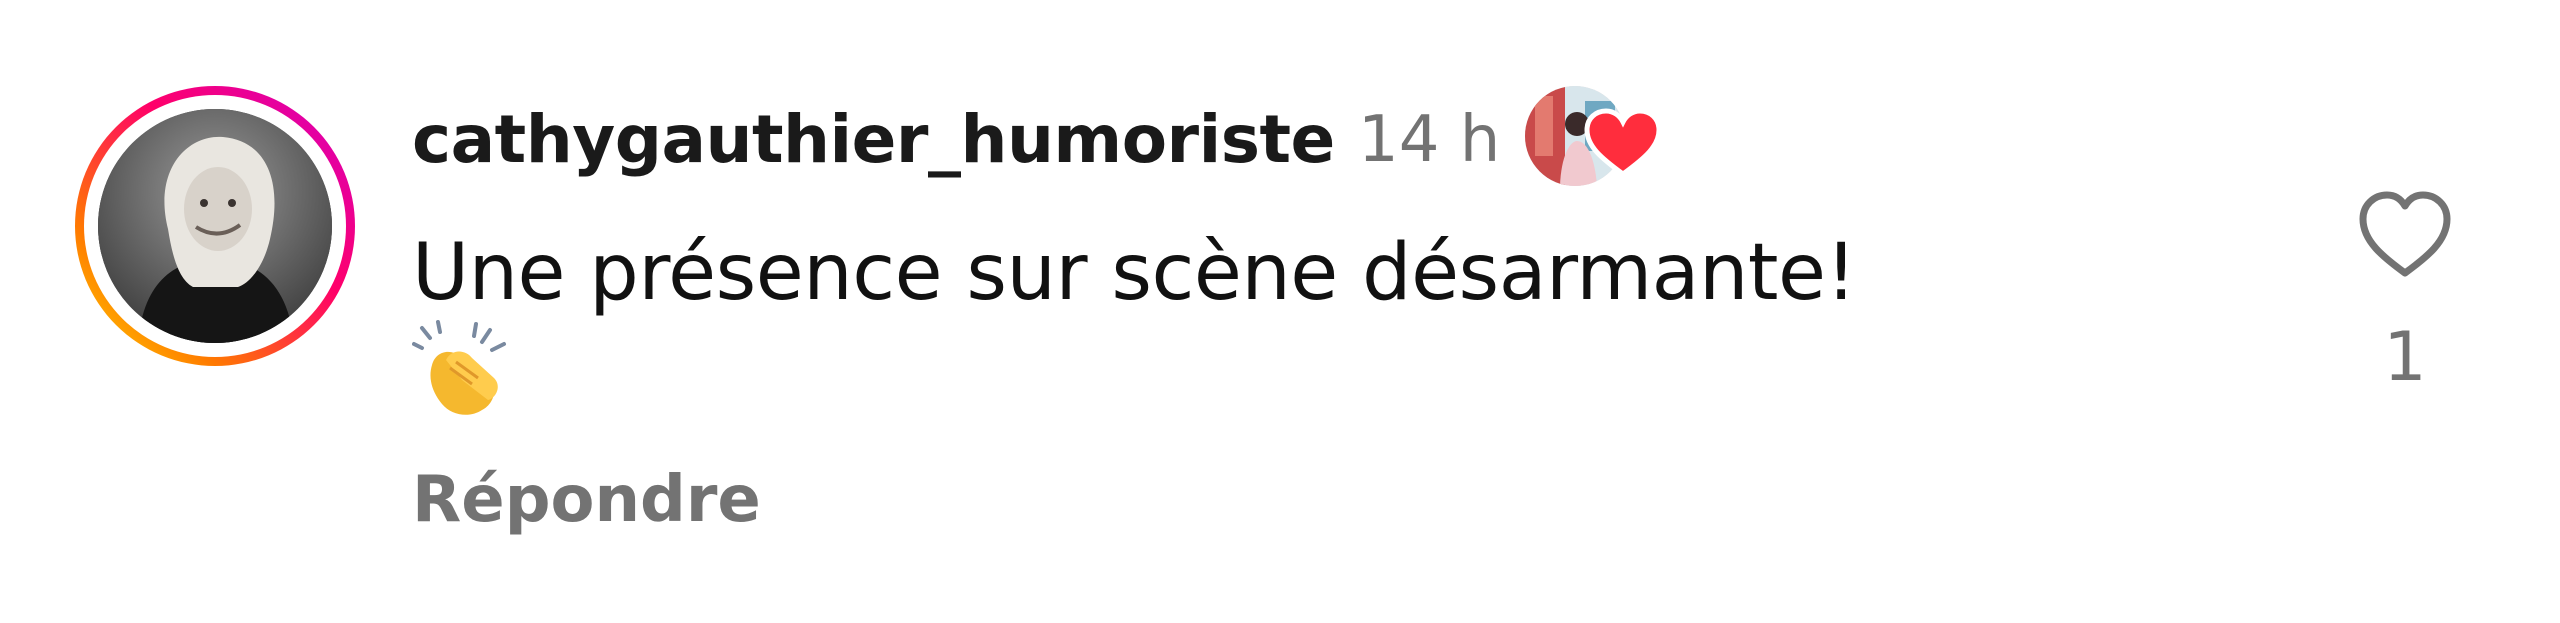 This screenshot has width=2560, height=623. I want to click on comment-text: Une présence sur scène désarmante!, so click(1134, 273).